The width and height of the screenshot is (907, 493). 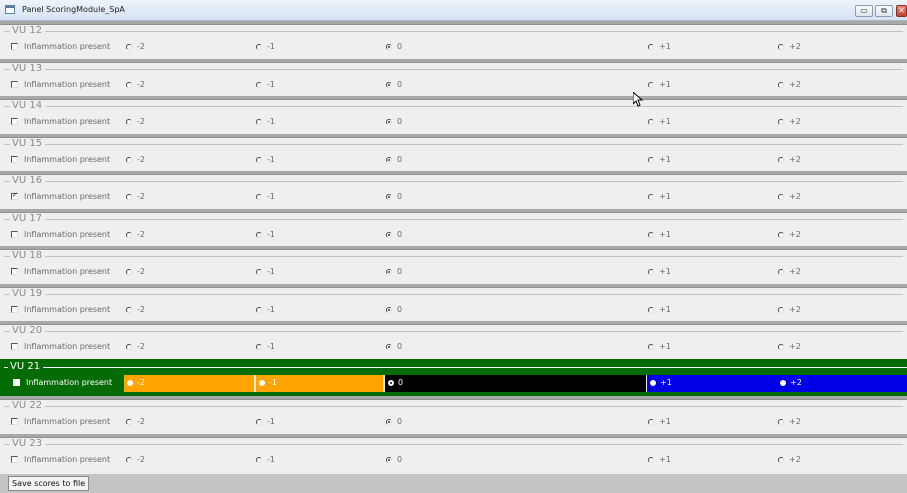 I want to click on minimize-button: ▭, so click(x=864, y=11).